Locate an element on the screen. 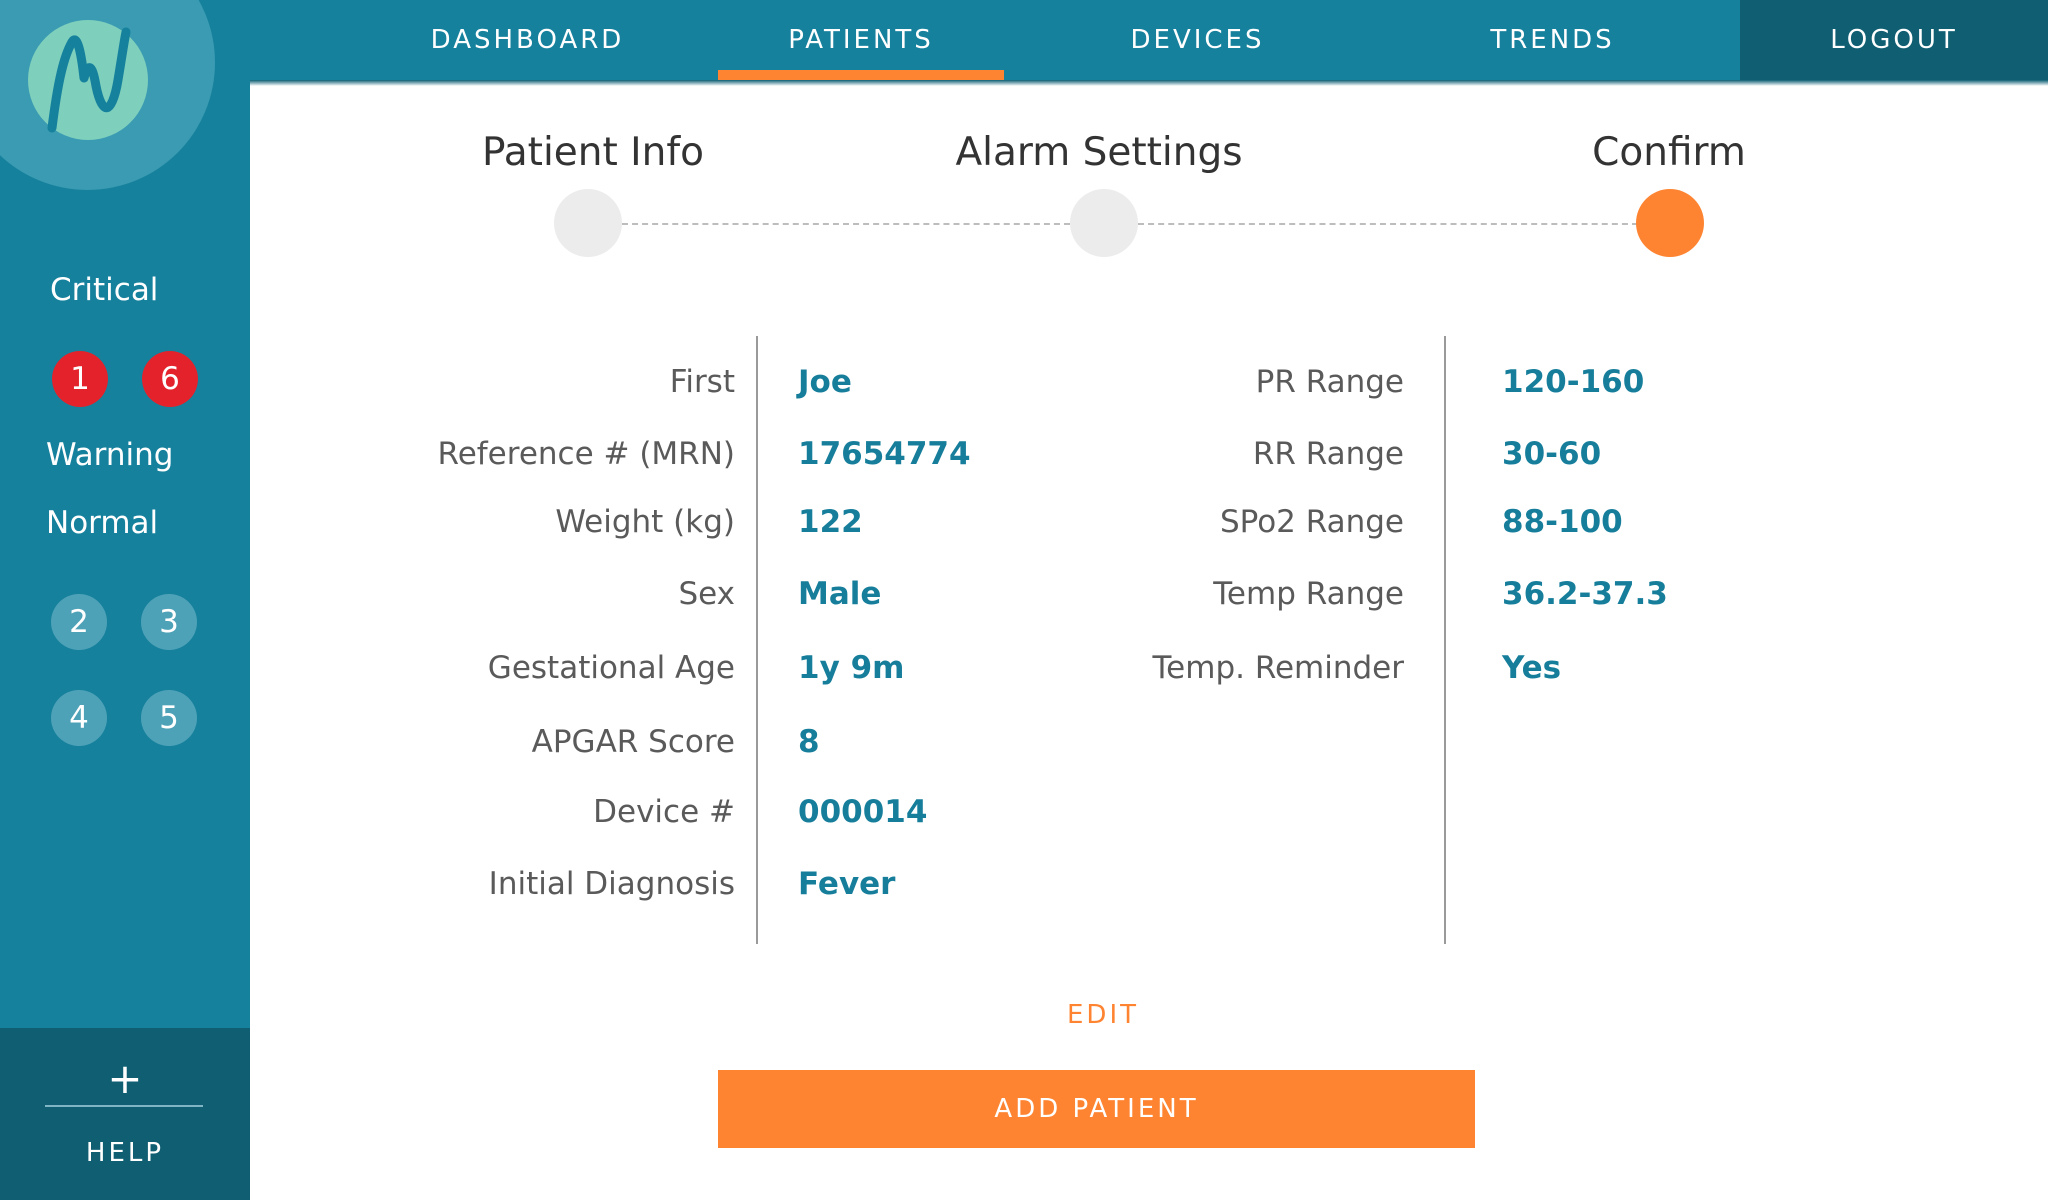 The height and width of the screenshot is (1200, 2048). value-apgar-score: 8 is located at coordinates (809, 742).